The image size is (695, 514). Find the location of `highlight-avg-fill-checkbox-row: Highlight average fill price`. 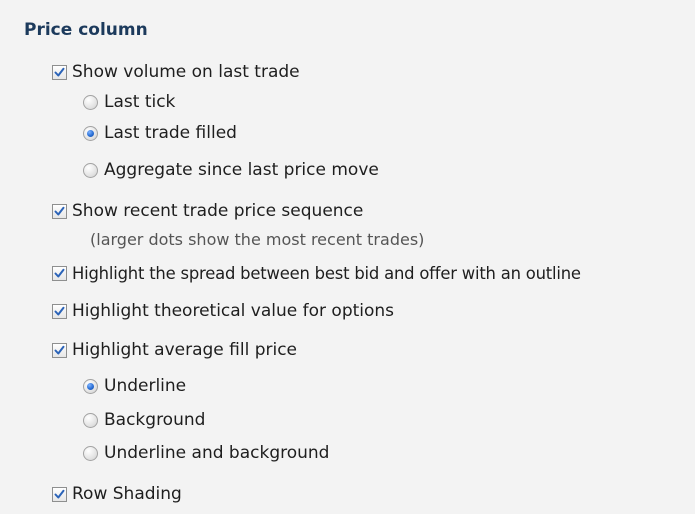

highlight-avg-fill-checkbox-row: Highlight average fill price is located at coordinates (174, 350).